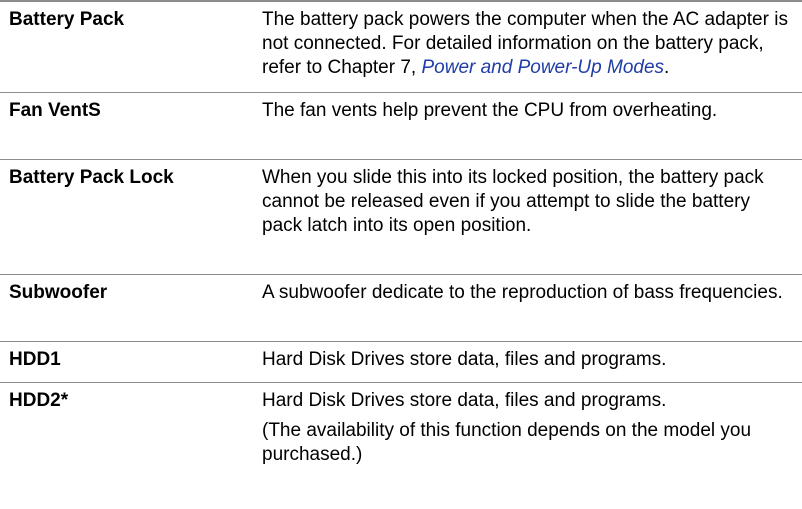 This screenshot has width=802, height=509. Describe the element at coordinates (39, 400) in the screenshot. I see `term-hdd2: HDD2*` at that location.